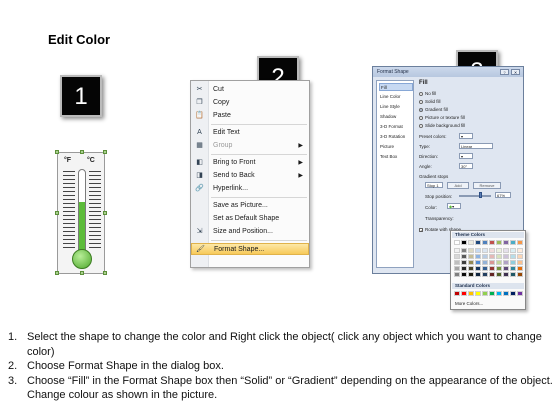  I want to click on fill-option-slide-background-fill: Slide background fill, so click(442, 125).